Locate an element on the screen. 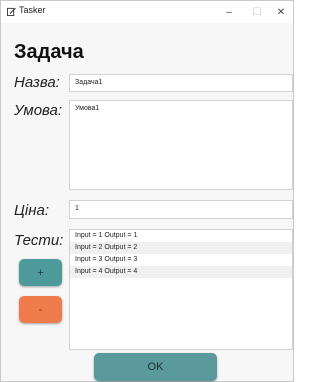  price-field: 1 is located at coordinates (181, 209).